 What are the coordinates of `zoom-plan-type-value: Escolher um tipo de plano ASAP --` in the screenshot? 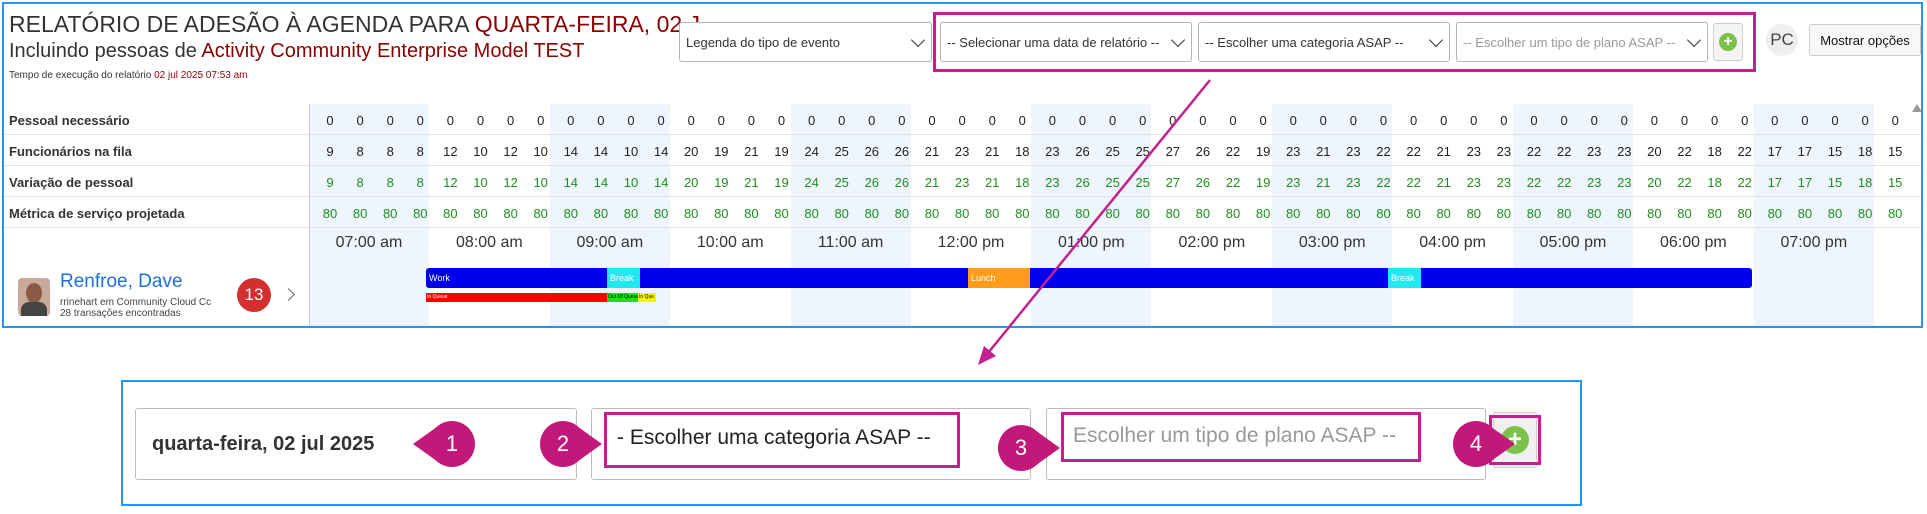 It's located at (1234, 435).